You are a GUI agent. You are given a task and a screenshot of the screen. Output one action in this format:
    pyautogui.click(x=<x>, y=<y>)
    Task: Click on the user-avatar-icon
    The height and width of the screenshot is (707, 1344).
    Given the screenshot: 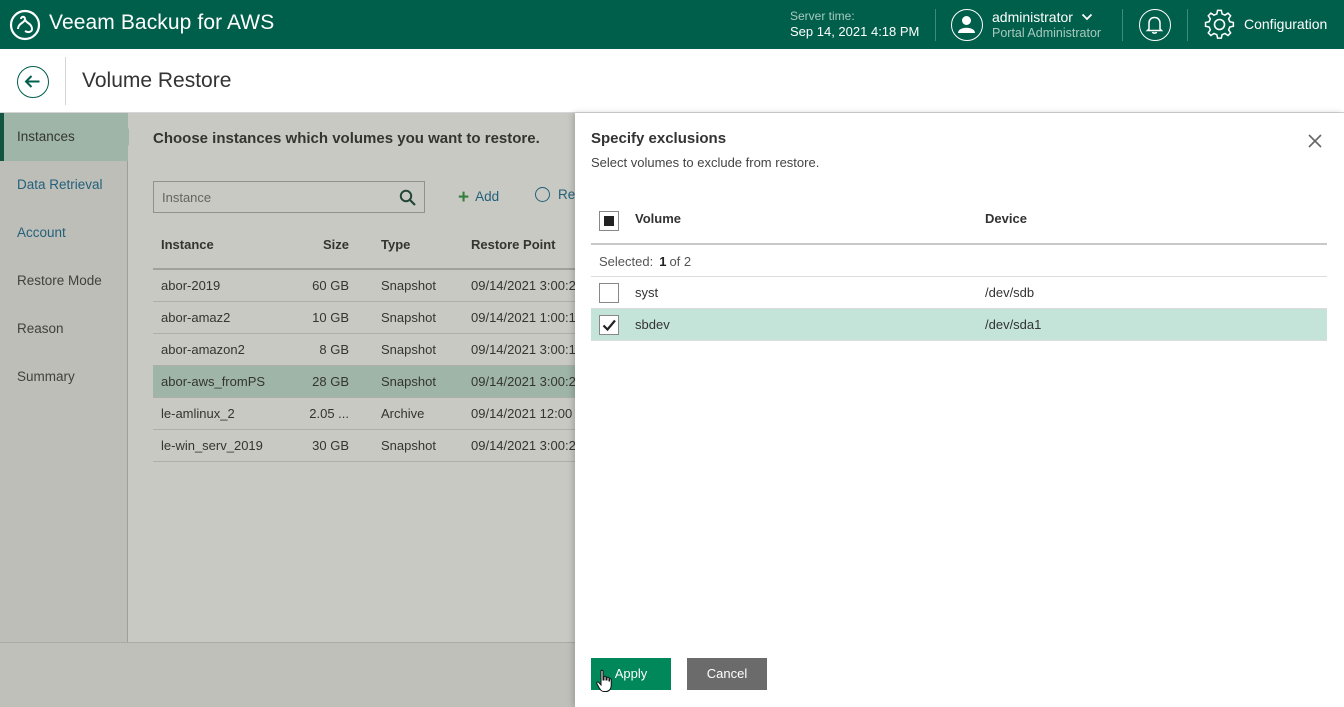 What is the action you would take?
    pyautogui.click(x=967, y=25)
    